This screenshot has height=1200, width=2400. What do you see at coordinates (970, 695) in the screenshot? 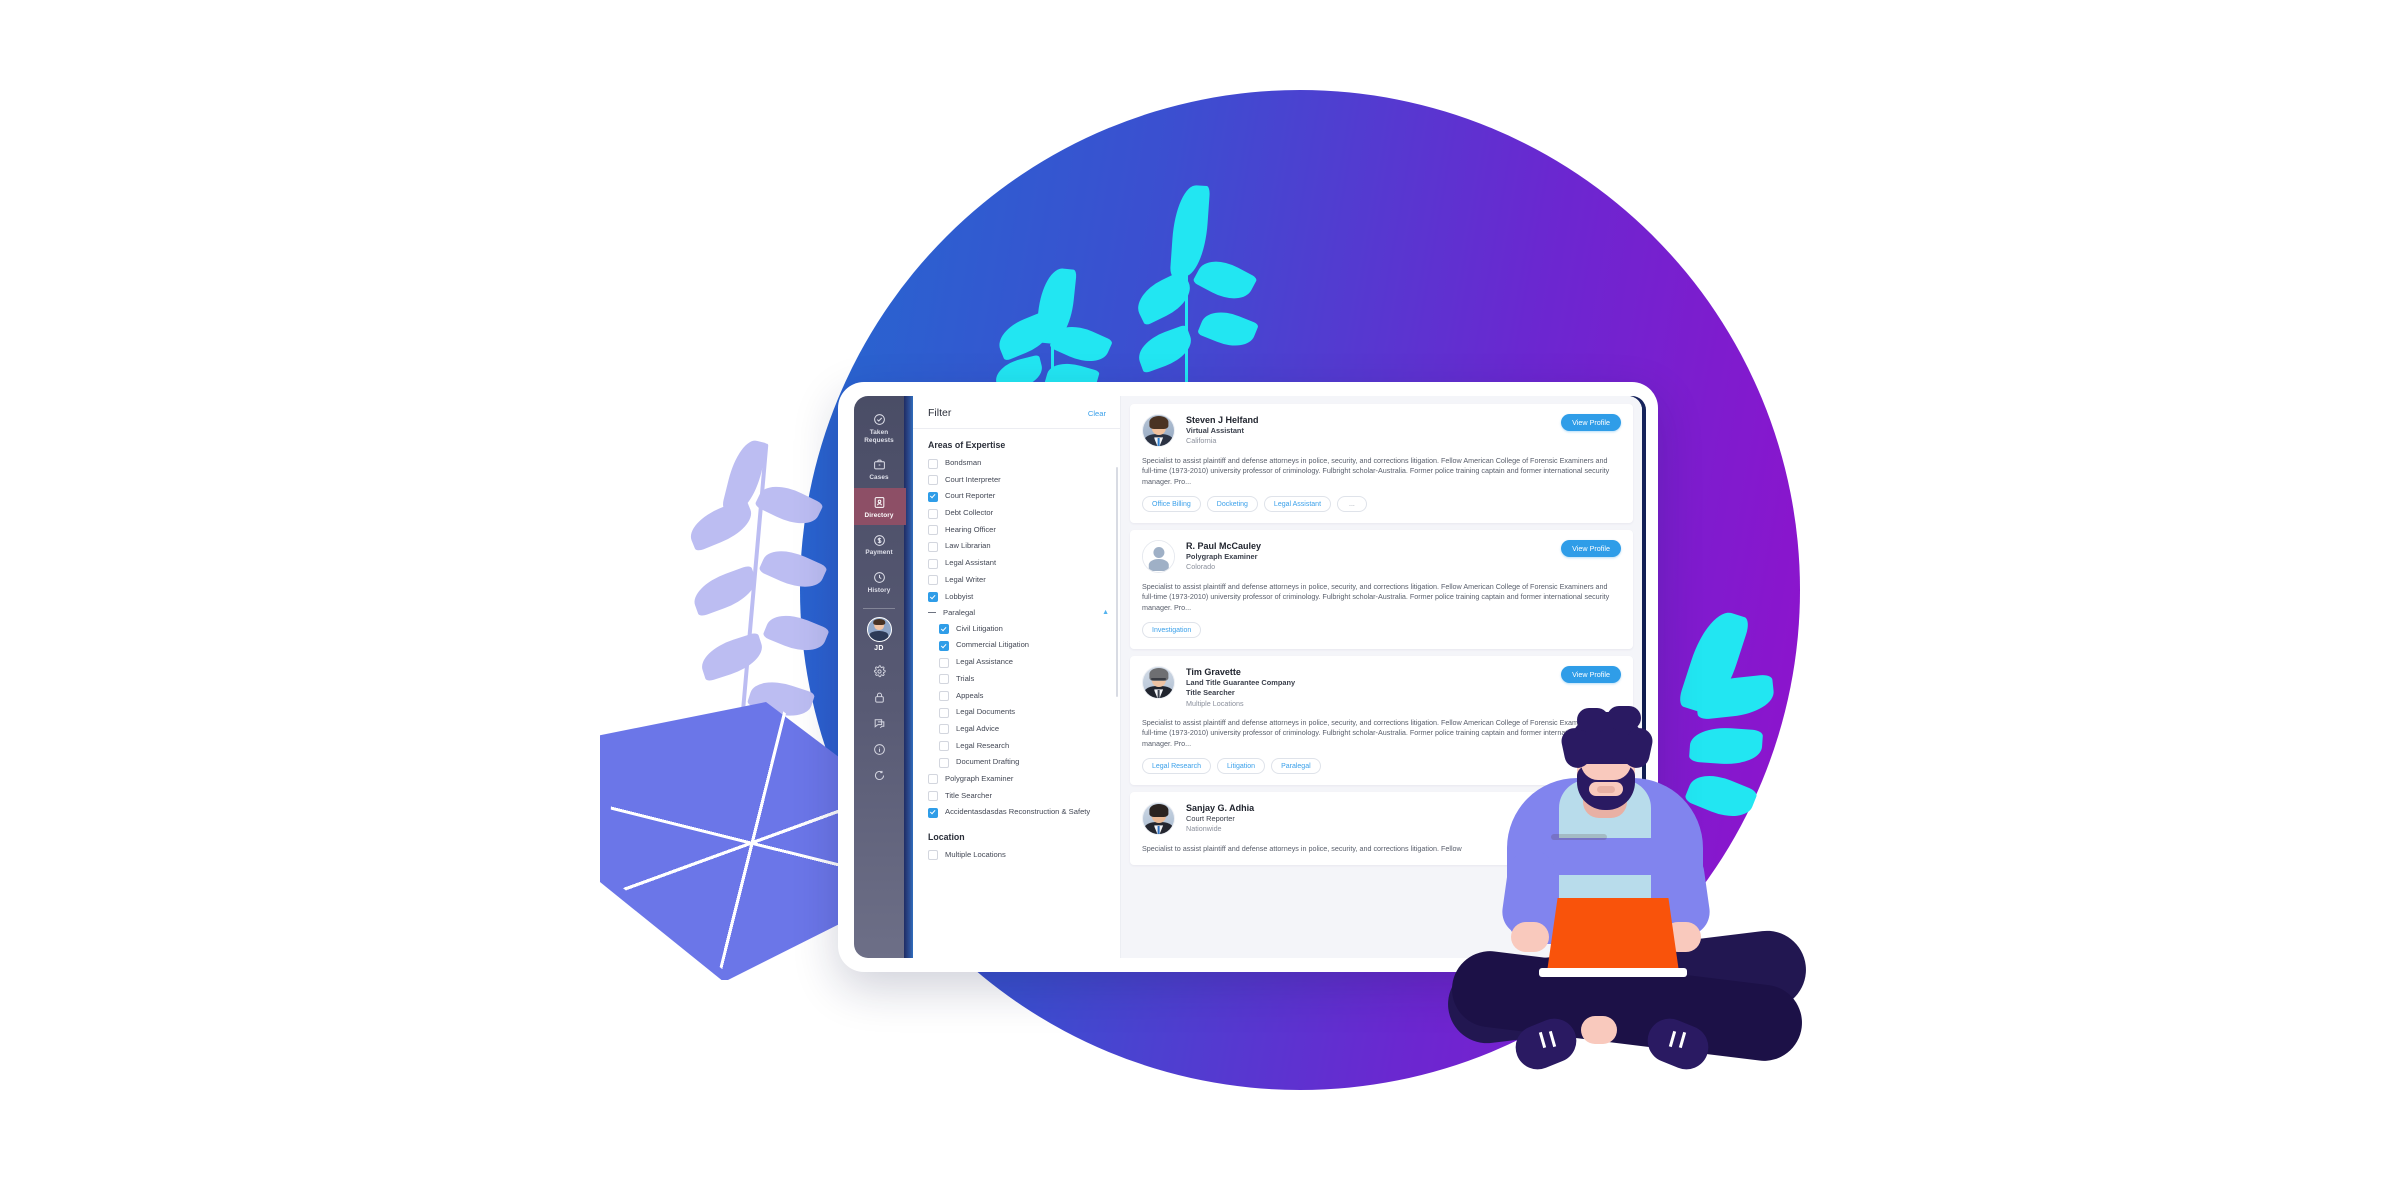
I see `filter-option-label: Appeals` at bounding box center [970, 695].